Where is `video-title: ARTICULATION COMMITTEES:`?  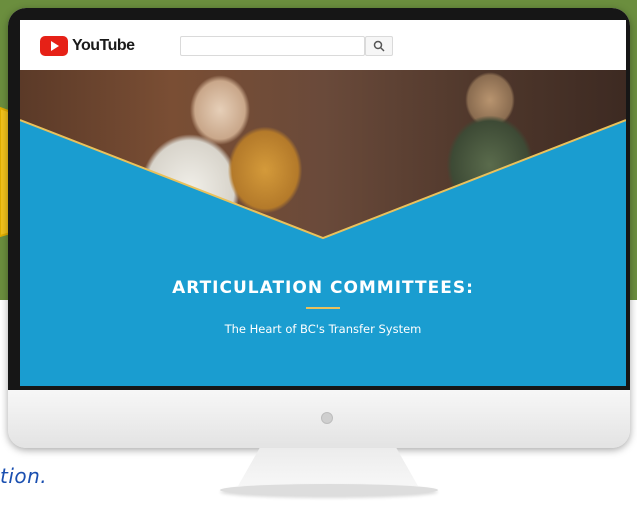 video-title: ARTICULATION COMMITTEES: is located at coordinates (323, 288).